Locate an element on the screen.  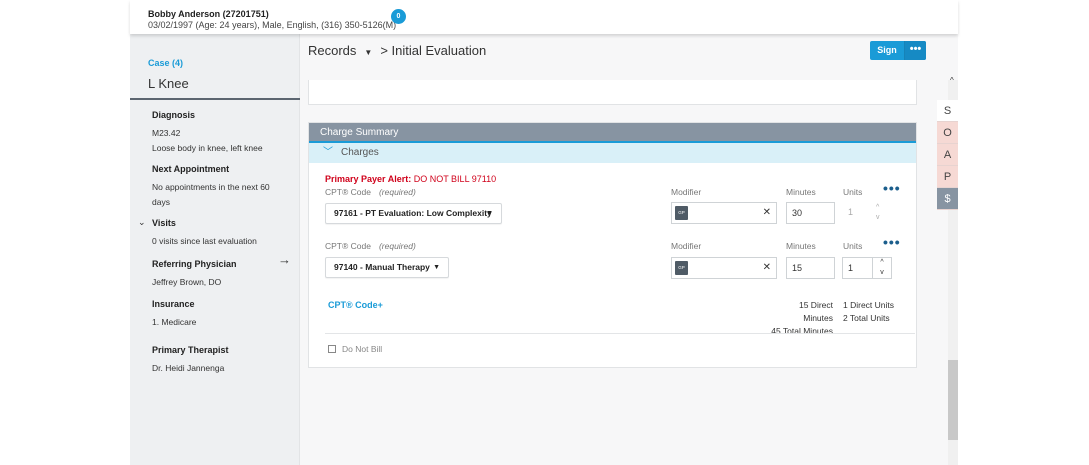
add-cpt-code-link: CPT® Code+ is located at coordinates (355, 305).